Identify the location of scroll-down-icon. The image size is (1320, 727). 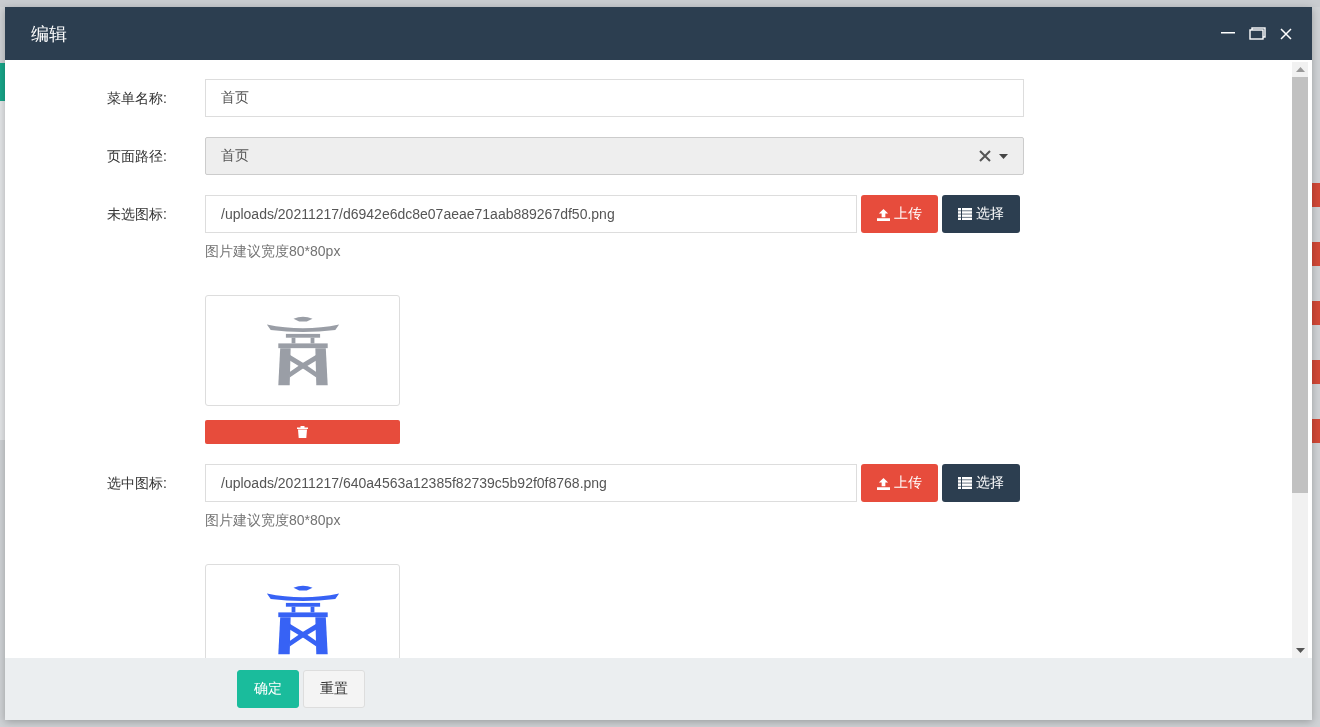
(1300, 650).